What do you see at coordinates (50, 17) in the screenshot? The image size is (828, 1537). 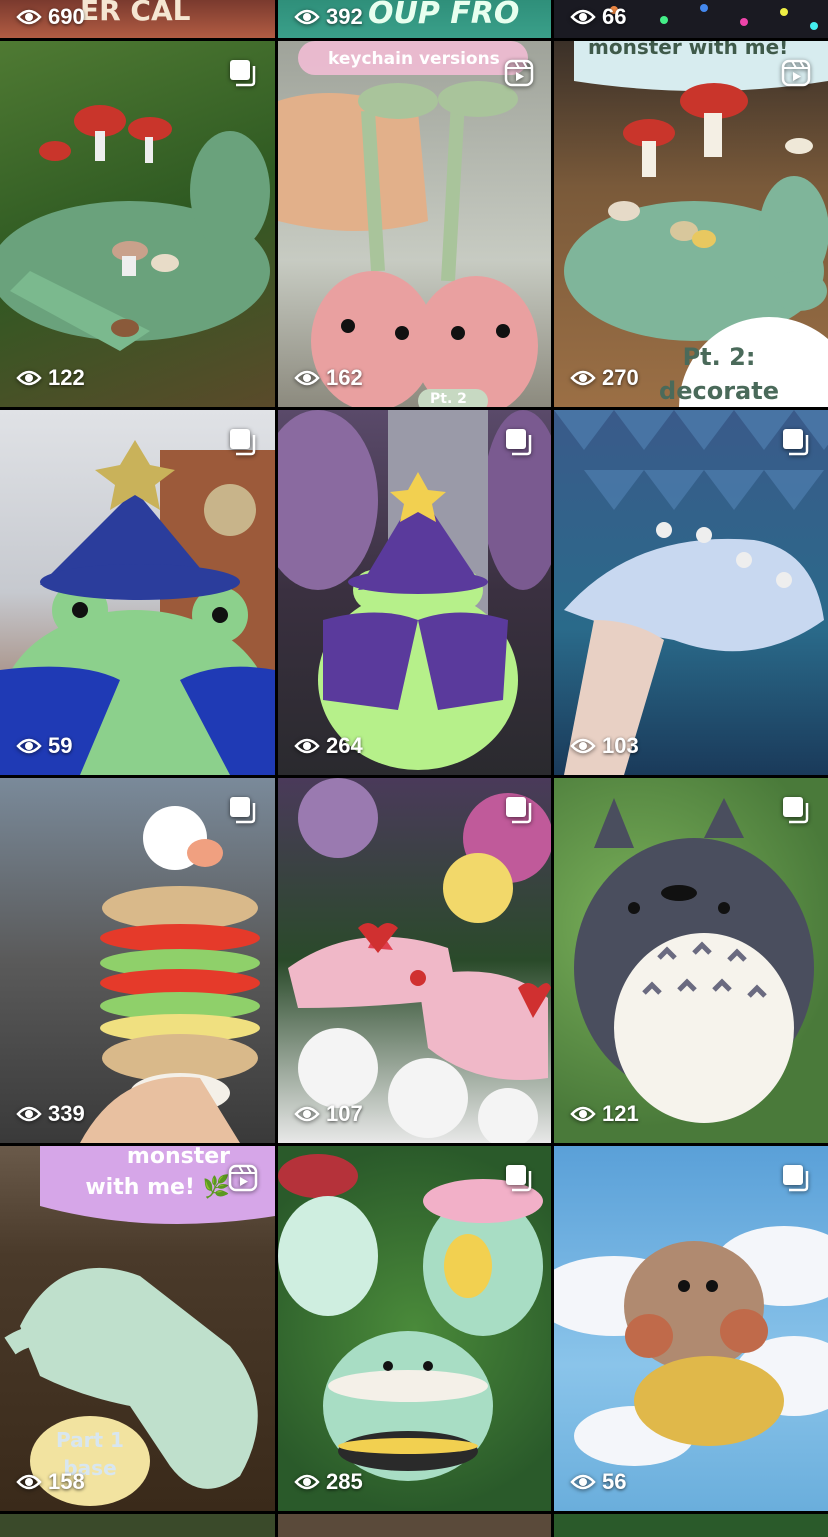 I see `view-count: 690` at bounding box center [50, 17].